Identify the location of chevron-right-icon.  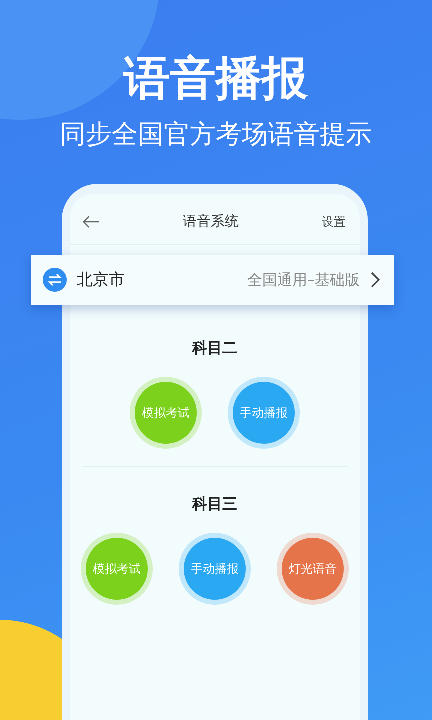
(375, 280).